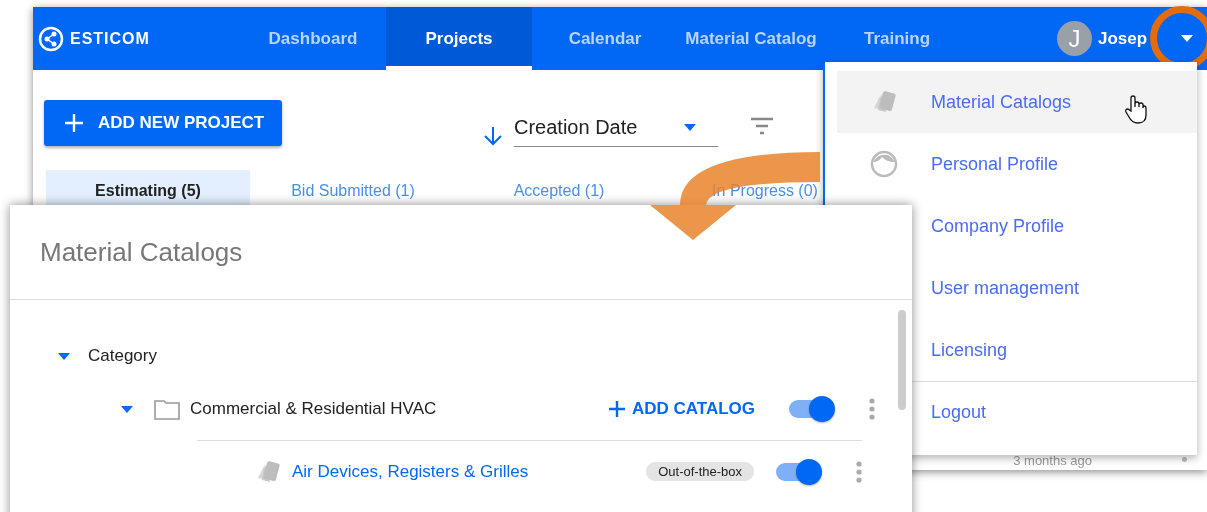  Describe the element at coordinates (1017, 102) in the screenshot. I see `menu-item: Material Catalogs` at that location.